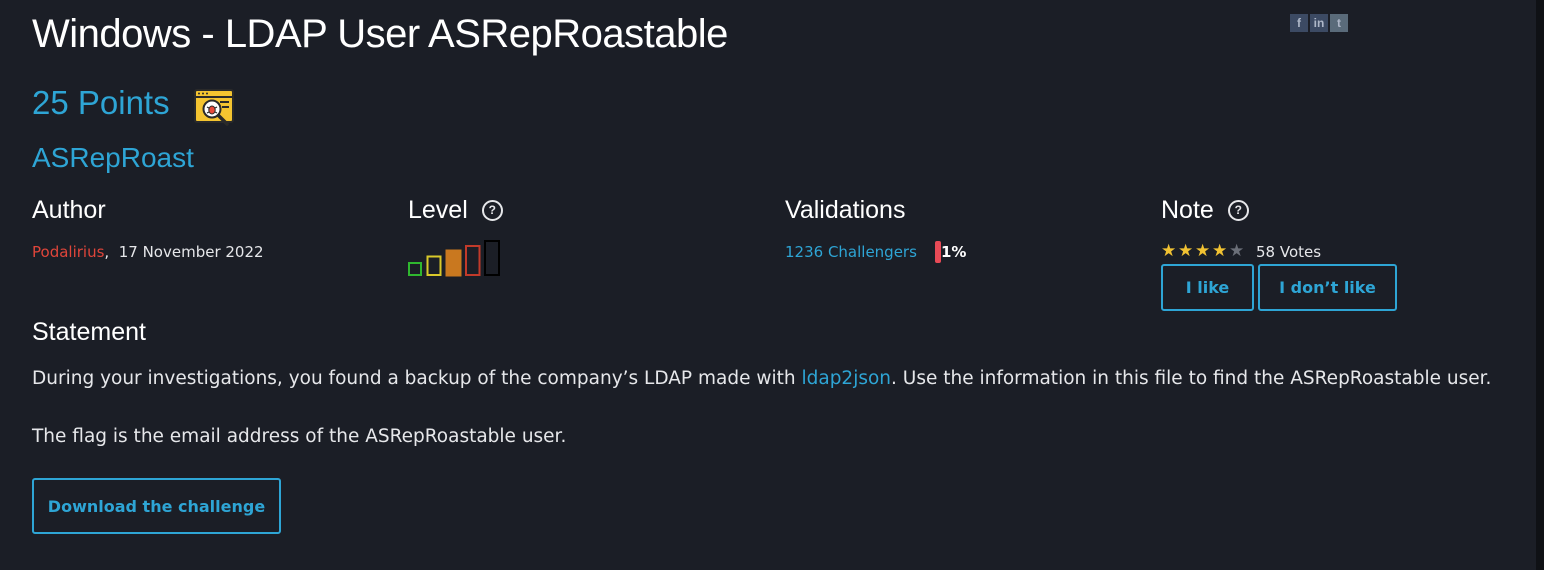  I want to click on challengers-link: 1236 Challengers, so click(851, 252).